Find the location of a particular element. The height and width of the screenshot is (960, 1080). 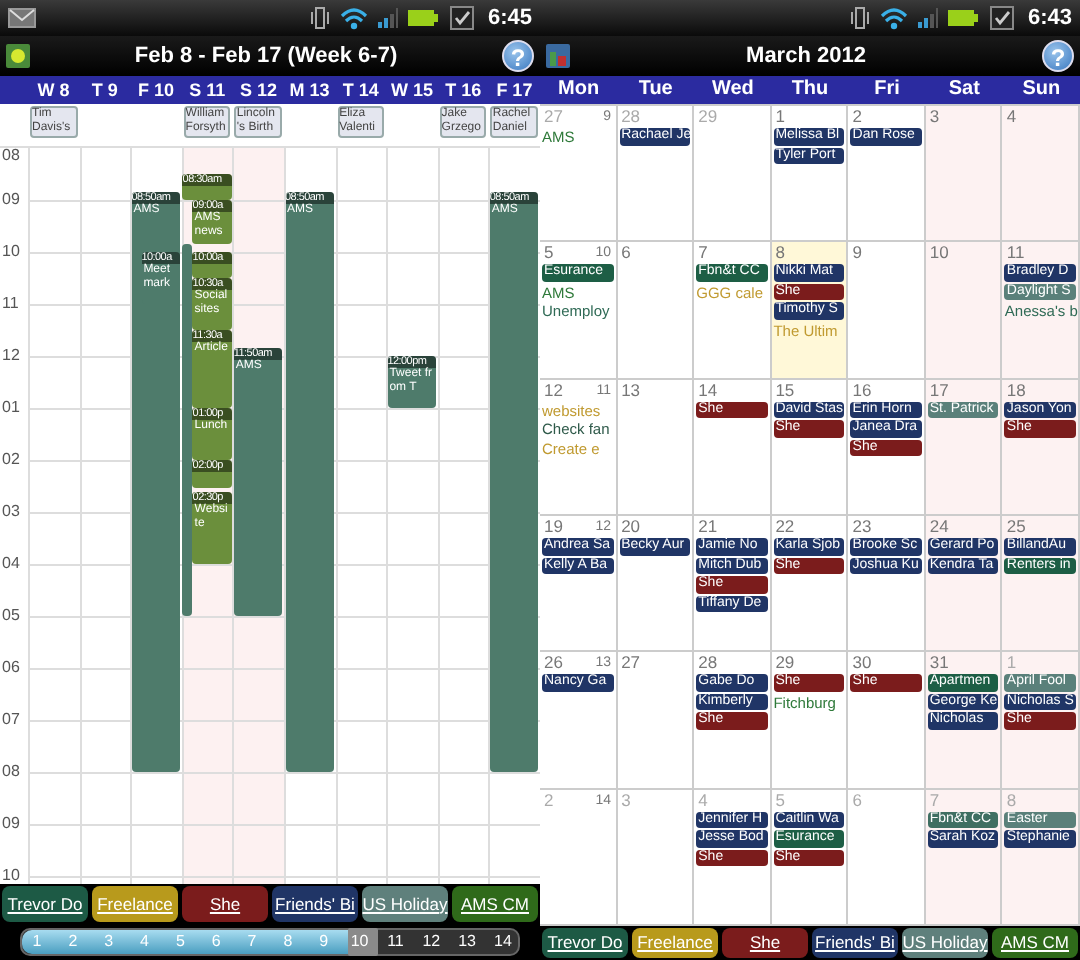

day-cell: 9 is located at coordinates (887, 311).